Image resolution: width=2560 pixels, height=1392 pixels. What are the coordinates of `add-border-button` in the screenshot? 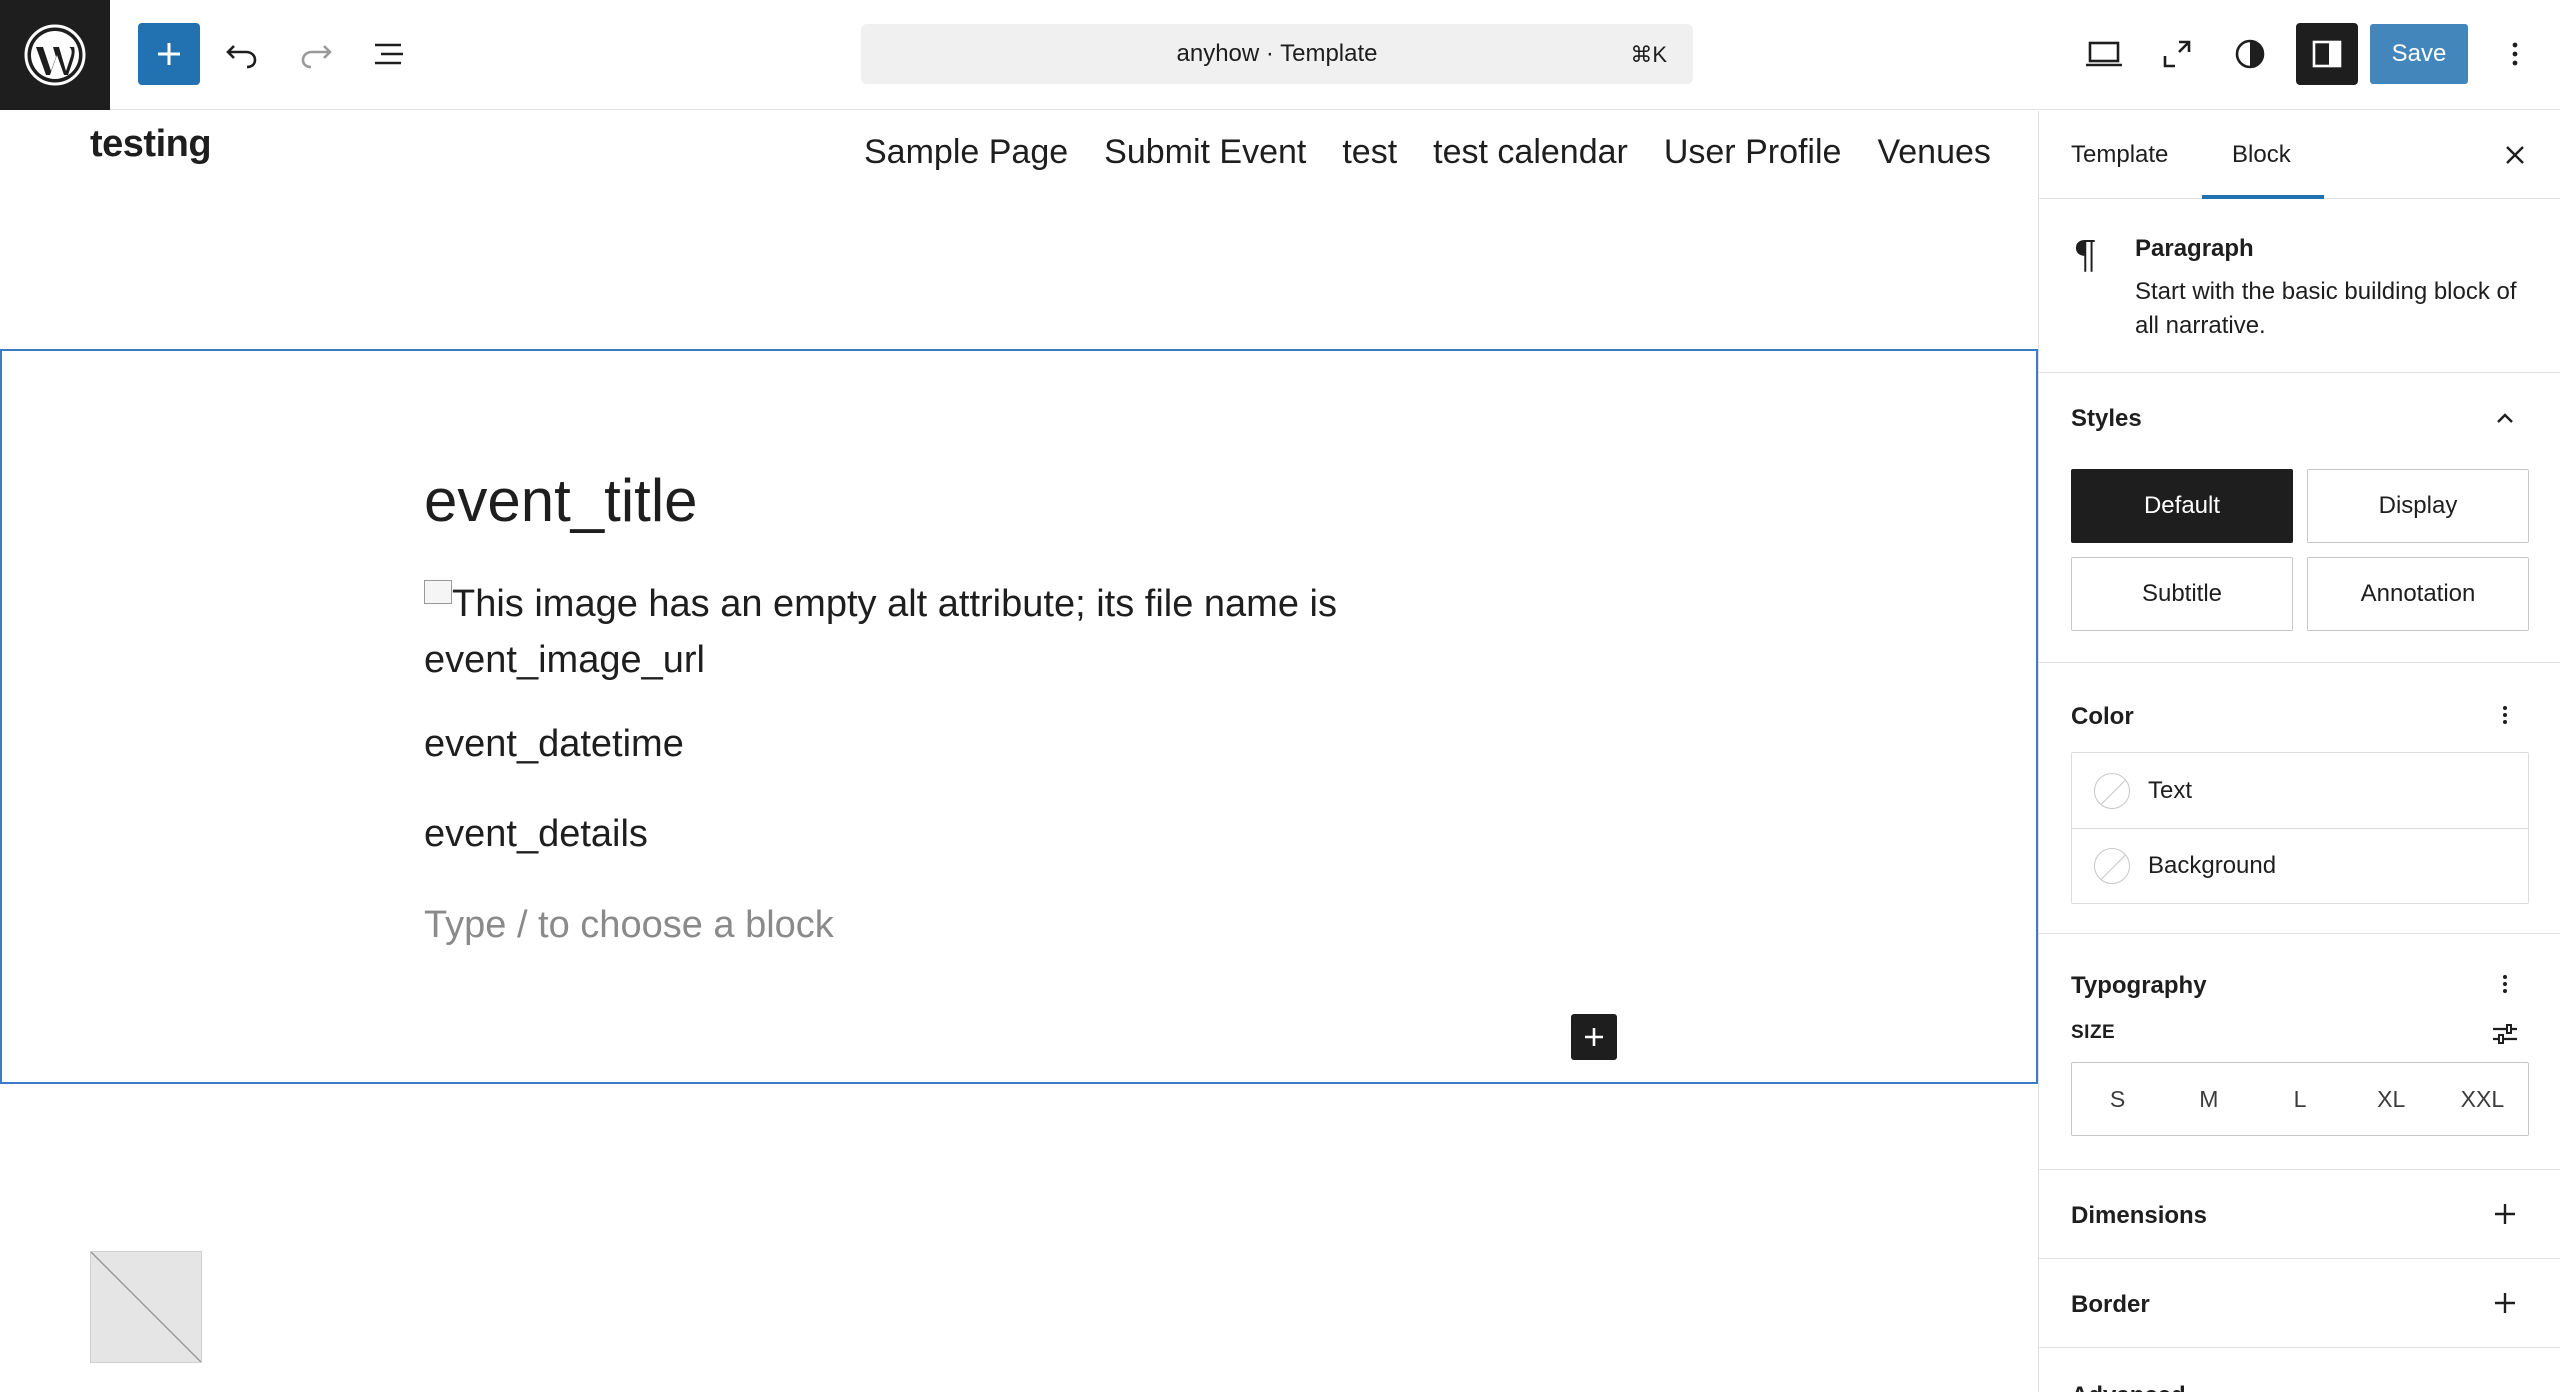 It's located at (2505, 1303).